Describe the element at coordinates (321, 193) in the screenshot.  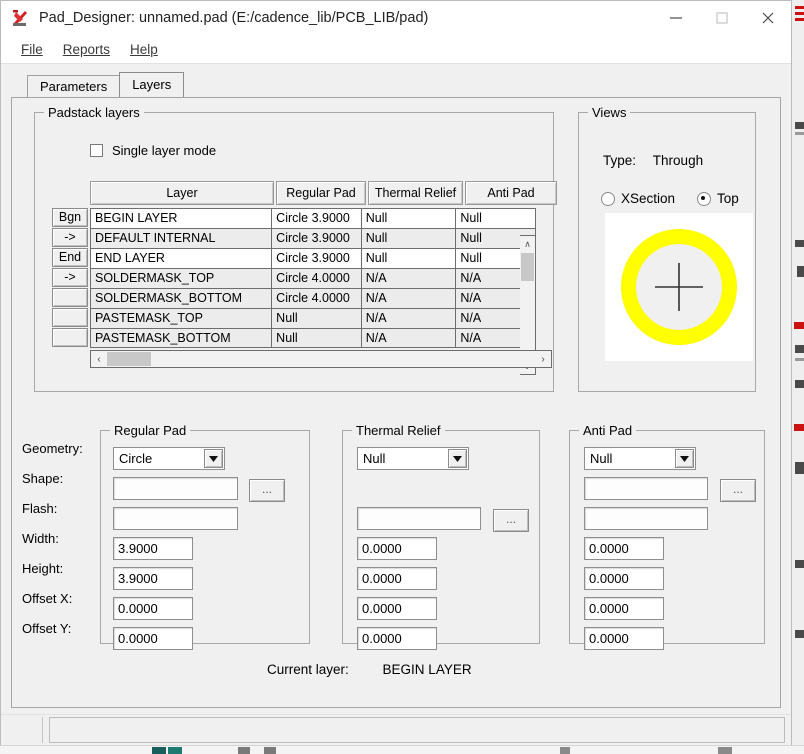
I see `column-header-regular-pad: Regular Pad` at that location.